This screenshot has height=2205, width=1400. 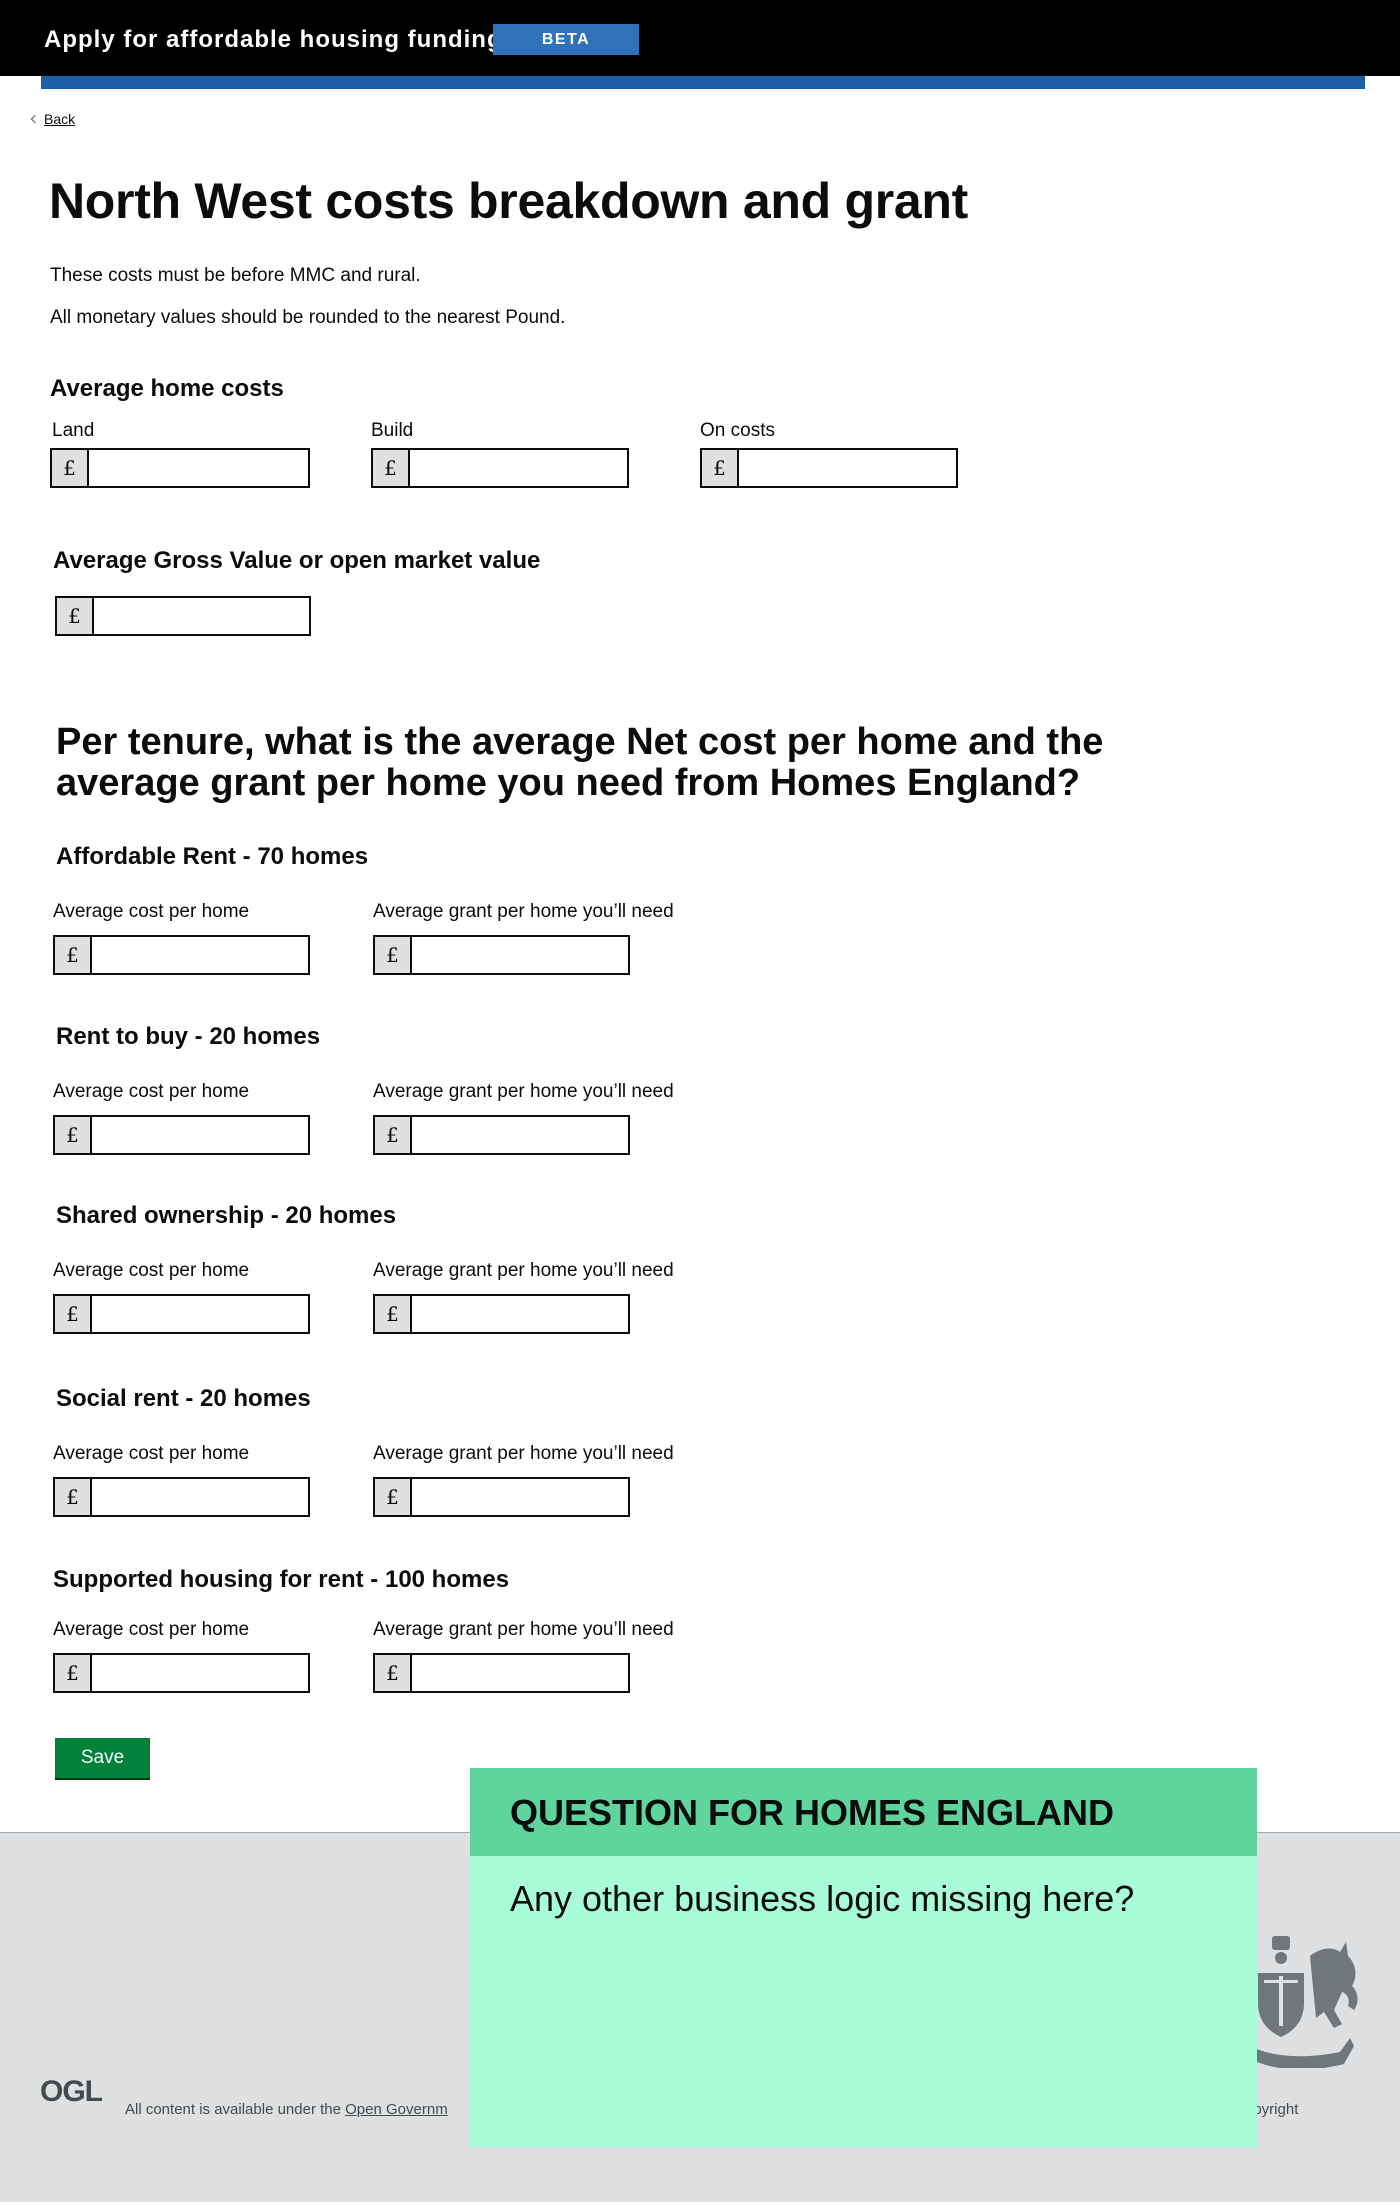 What do you see at coordinates (520, 955) in the screenshot?
I see `affordable-rent-grant-input` at bounding box center [520, 955].